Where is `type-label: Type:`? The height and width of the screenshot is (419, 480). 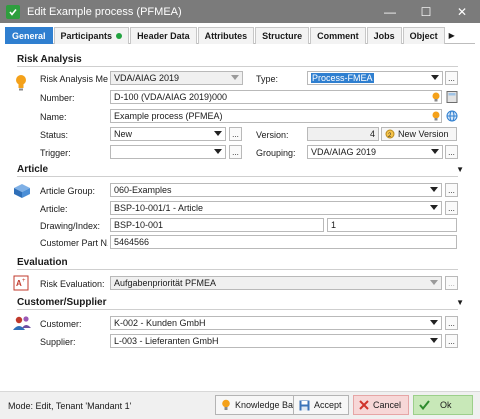
type-label: Type: is located at coordinates (267, 79).